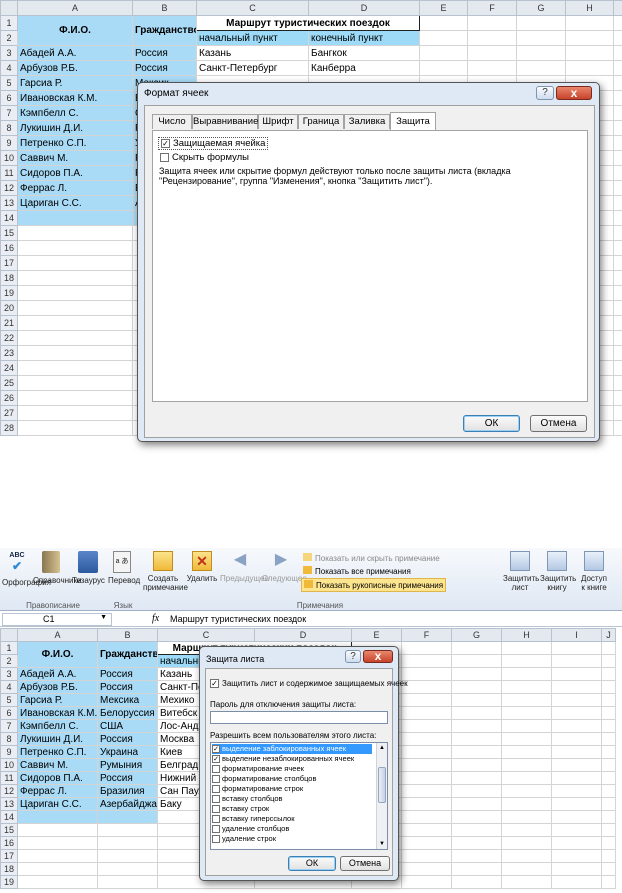 Image resolution: width=622 pixels, height=893 pixels. What do you see at coordinates (374, 585) in the screenshot?
I see `show-ink-button: Показать рукописные примечания` at bounding box center [374, 585].